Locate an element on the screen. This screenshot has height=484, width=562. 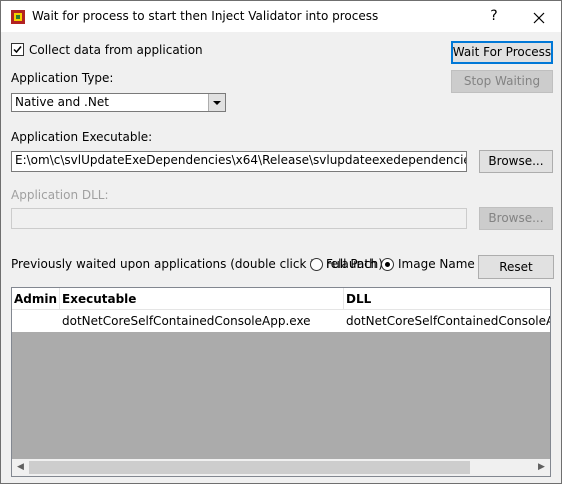
application-executable-label: Application Executable: is located at coordinates (82, 137).